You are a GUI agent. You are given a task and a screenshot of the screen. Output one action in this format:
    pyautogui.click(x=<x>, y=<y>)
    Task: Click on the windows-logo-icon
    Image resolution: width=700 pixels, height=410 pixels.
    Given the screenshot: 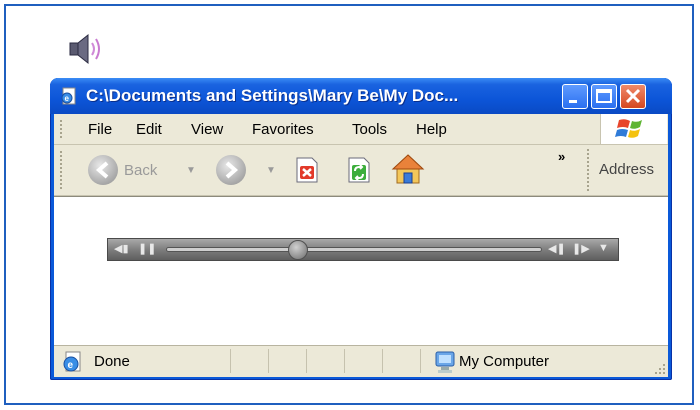 What is the action you would take?
    pyautogui.click(x=628, y=128)
    